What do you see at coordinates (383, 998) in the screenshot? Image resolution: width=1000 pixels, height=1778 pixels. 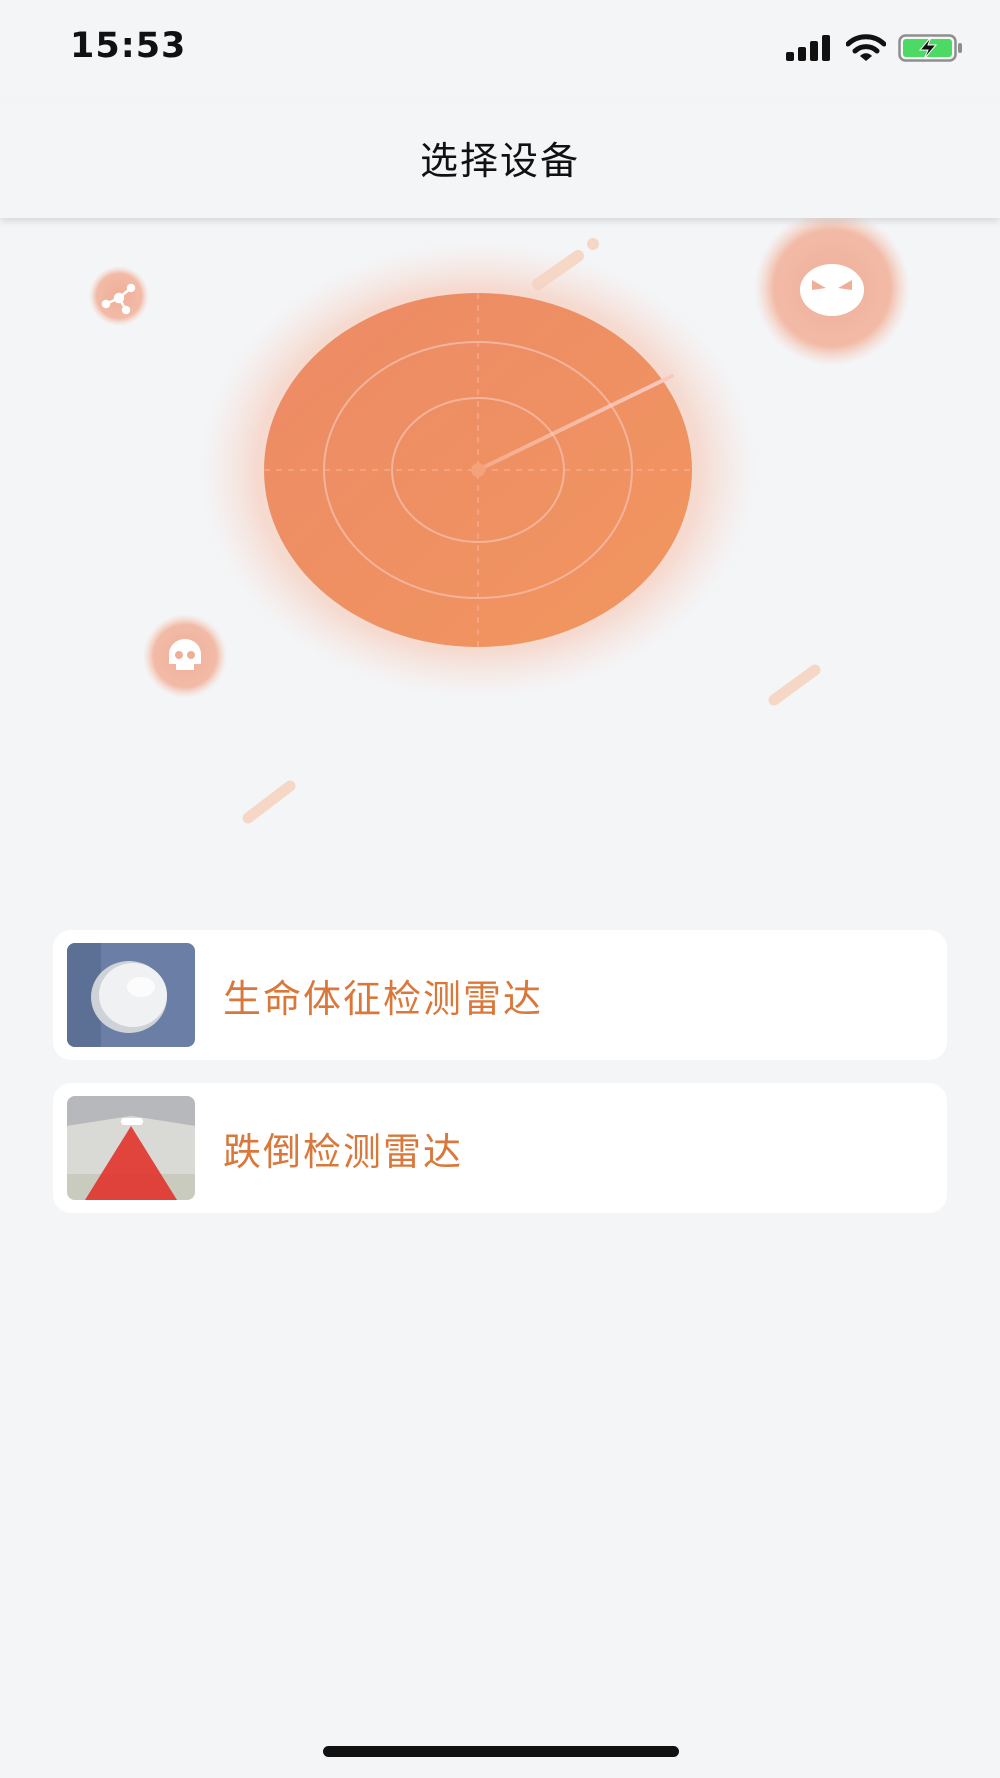 I see `device-name: 生命体征检测雷达` at bounding box center [383, 998].